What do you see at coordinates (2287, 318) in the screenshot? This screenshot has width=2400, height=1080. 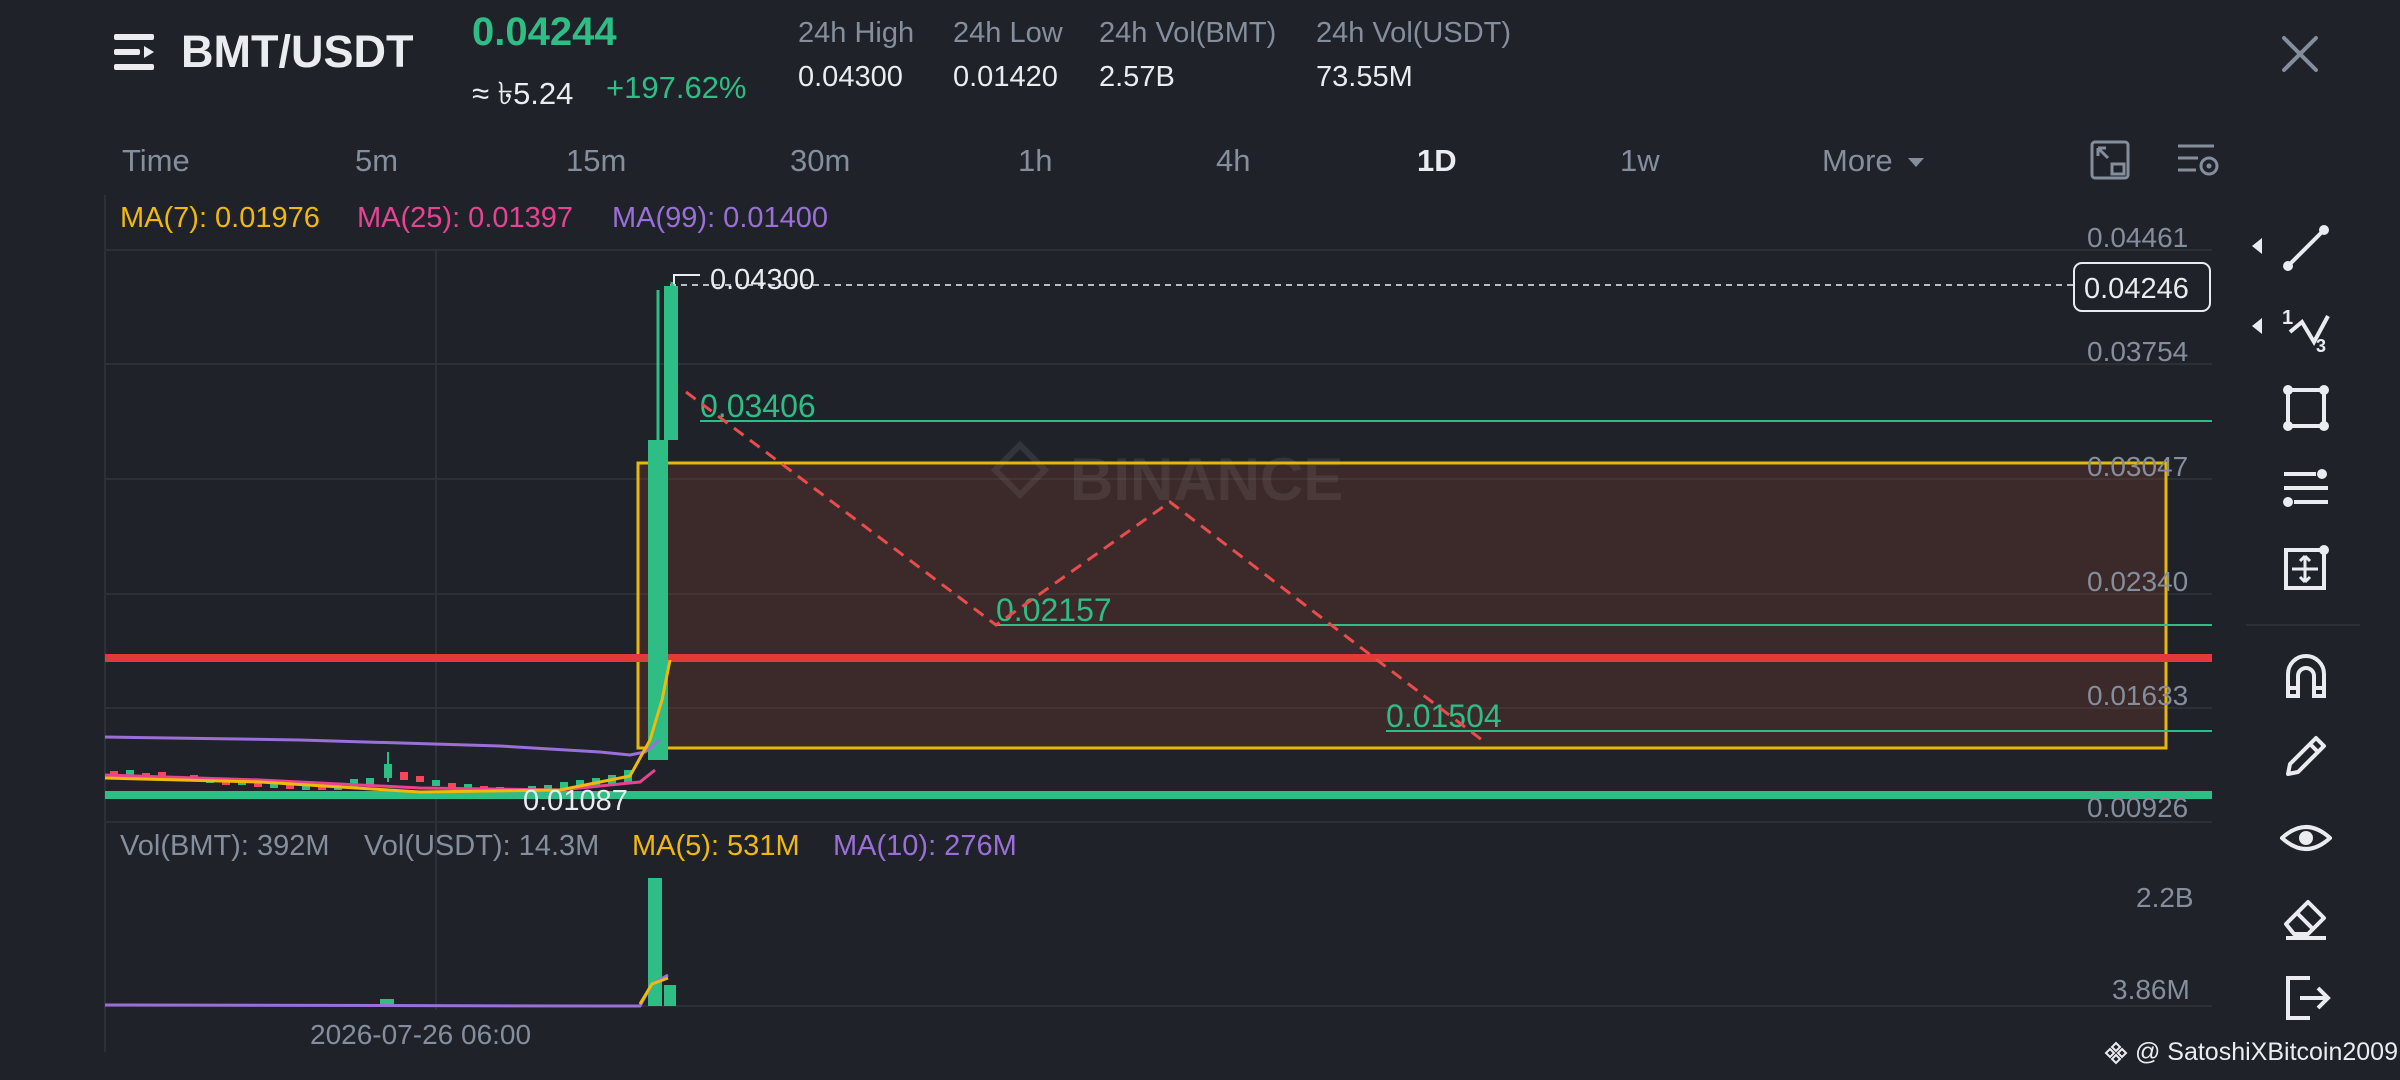 I see `svg-text: 1` at bounding box center [2287, 318].